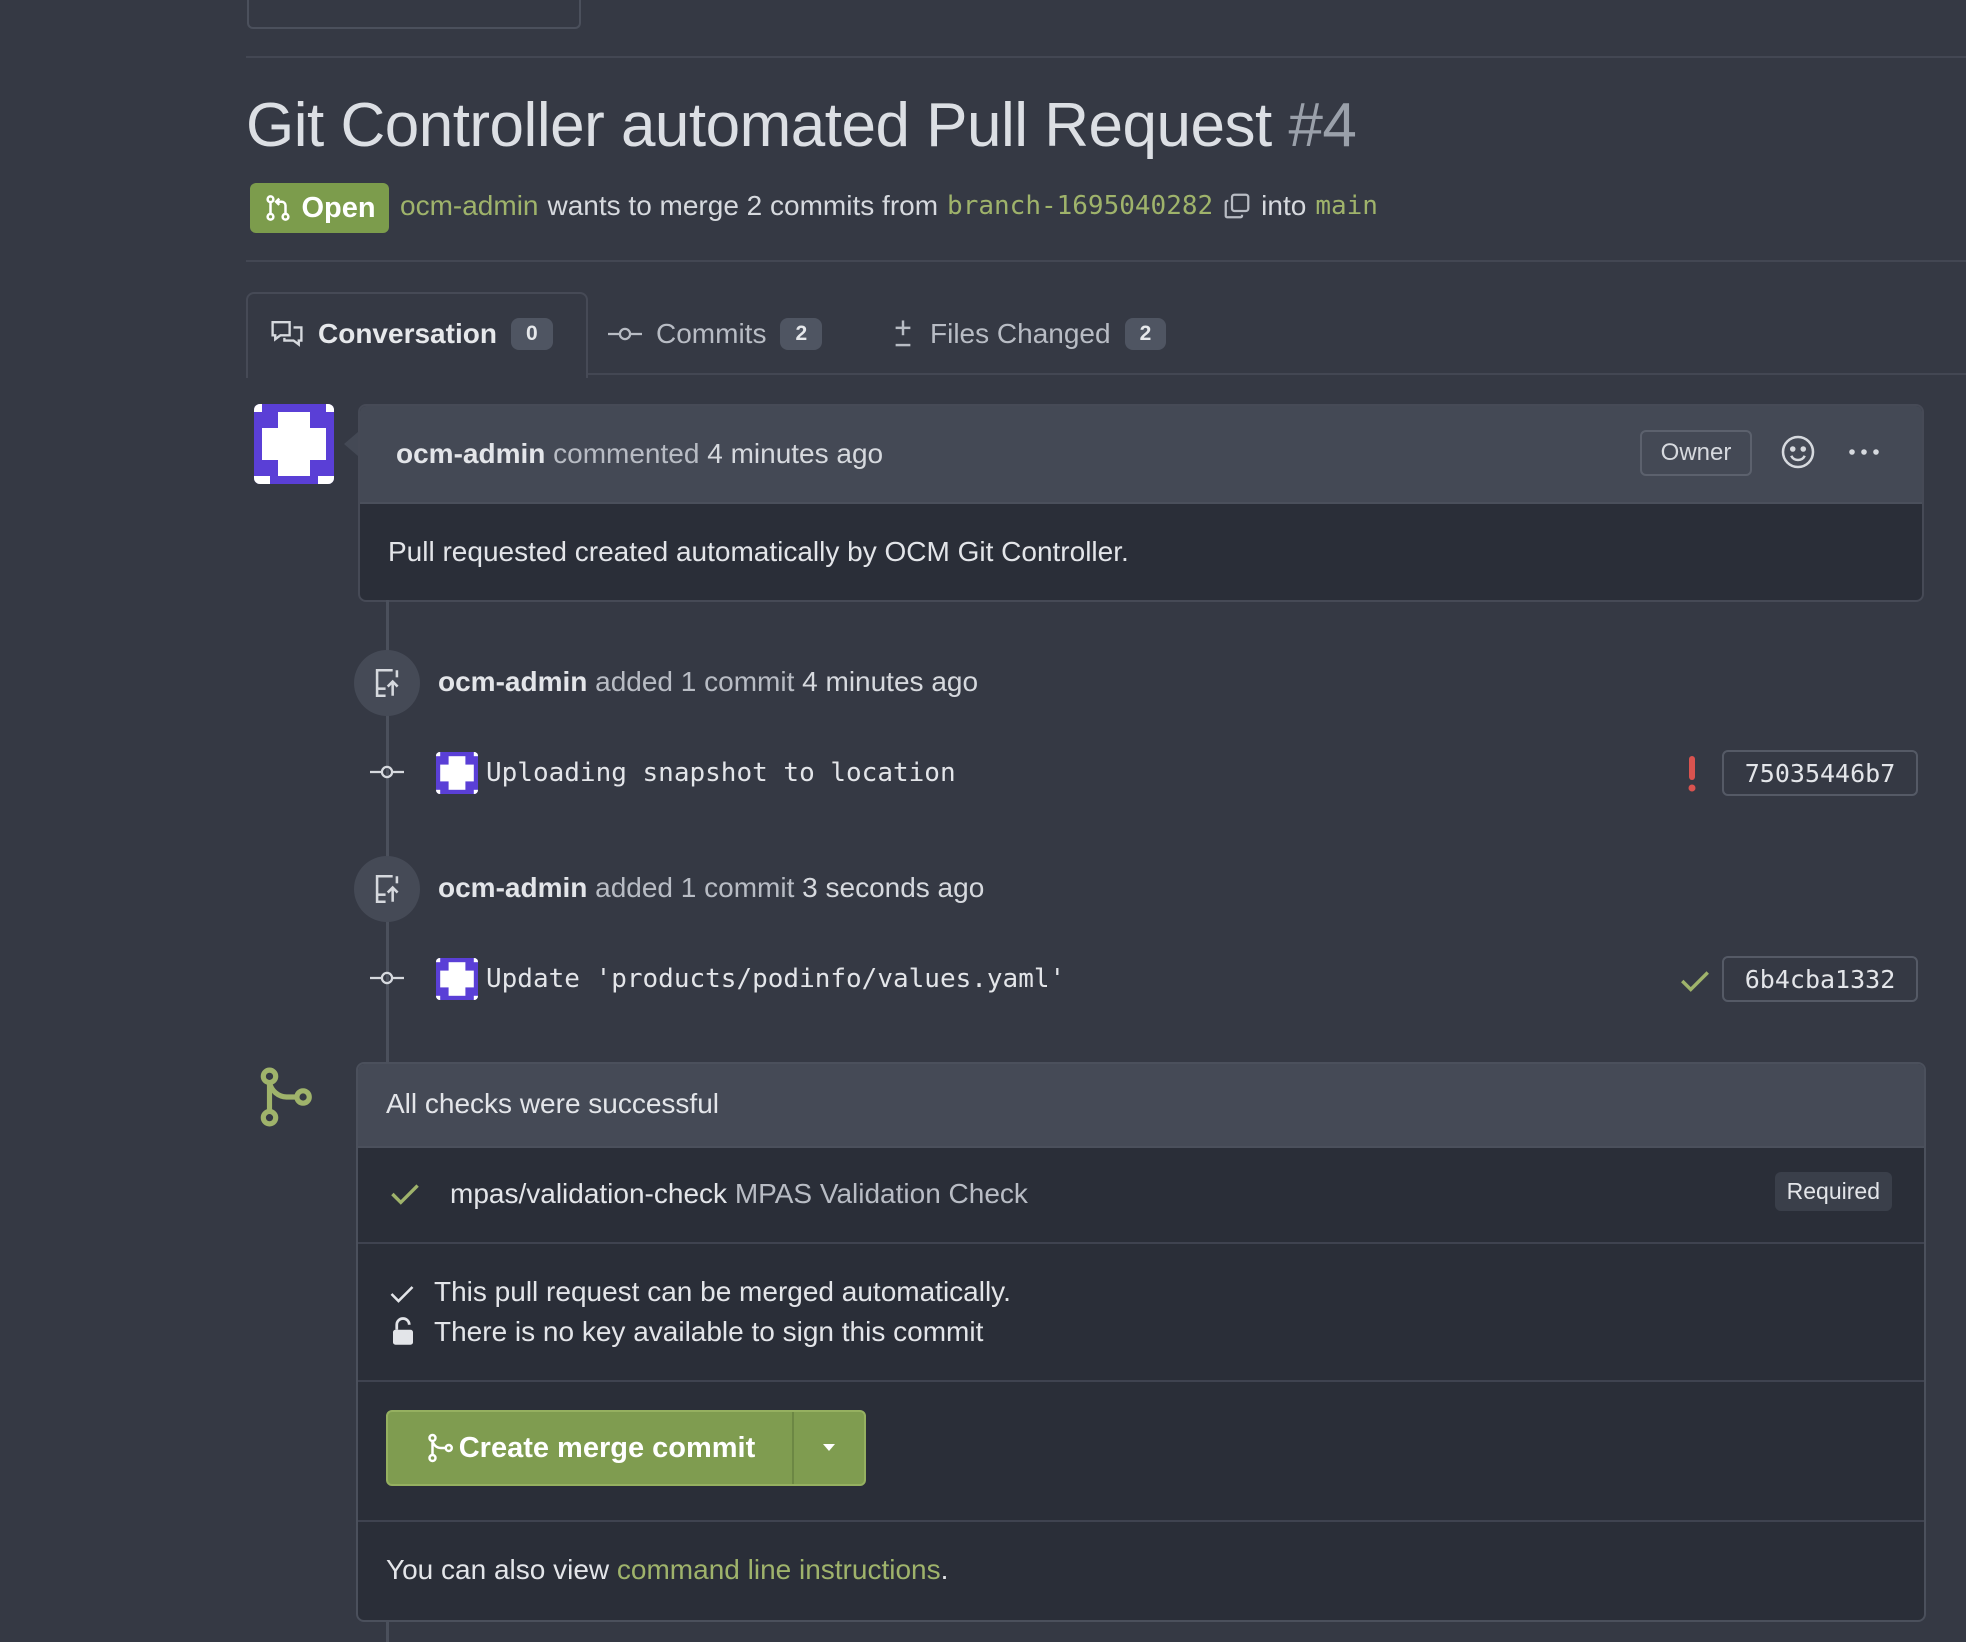  What do you see at coordinates (1020, 333) in the screenshot?
I see `tab-label: Files Changed` at bounding box center [1020, 333].